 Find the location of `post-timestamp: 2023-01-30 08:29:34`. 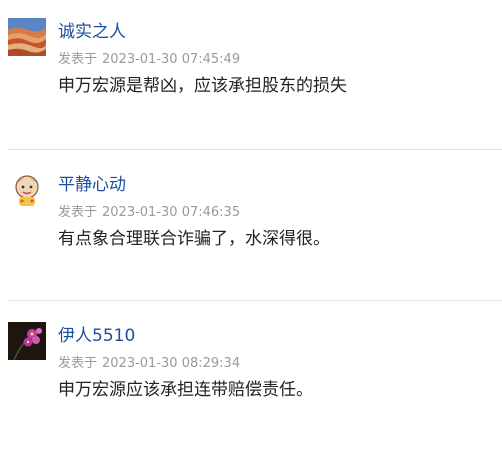

post-timestamp: 2023-01-30 08:29:34 is located at coordinates (171, 363).